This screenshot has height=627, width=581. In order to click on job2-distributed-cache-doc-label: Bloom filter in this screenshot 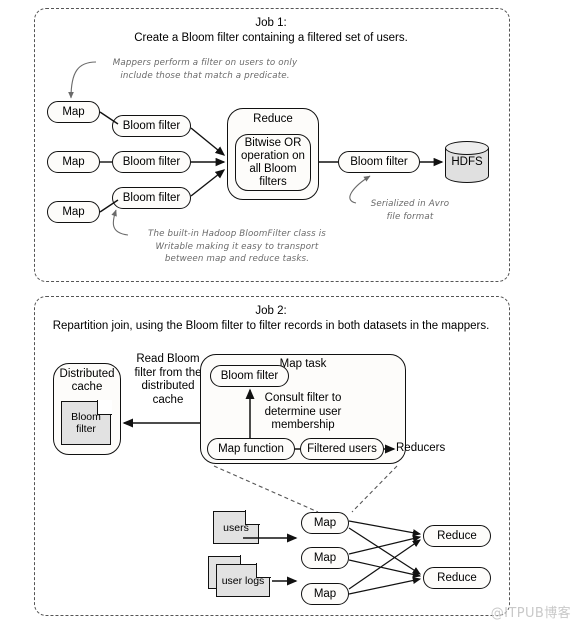, I will do `click(86, 423)`.